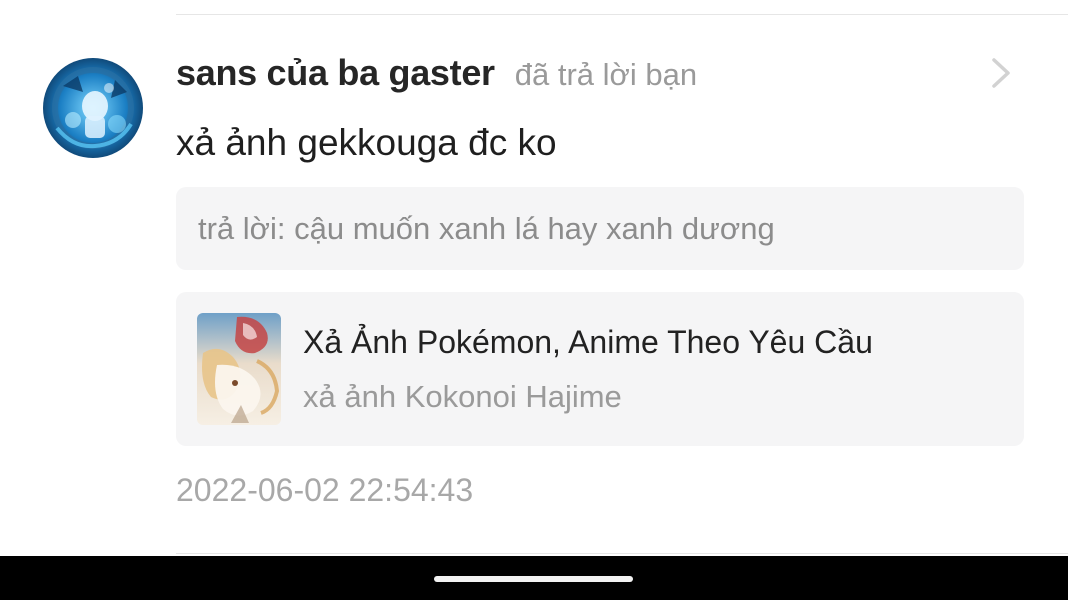  What do you see at coordinates (335, 73) in the screenshot?
I see `user-name: sans của ba gaster` at bounding box center [335, 73].